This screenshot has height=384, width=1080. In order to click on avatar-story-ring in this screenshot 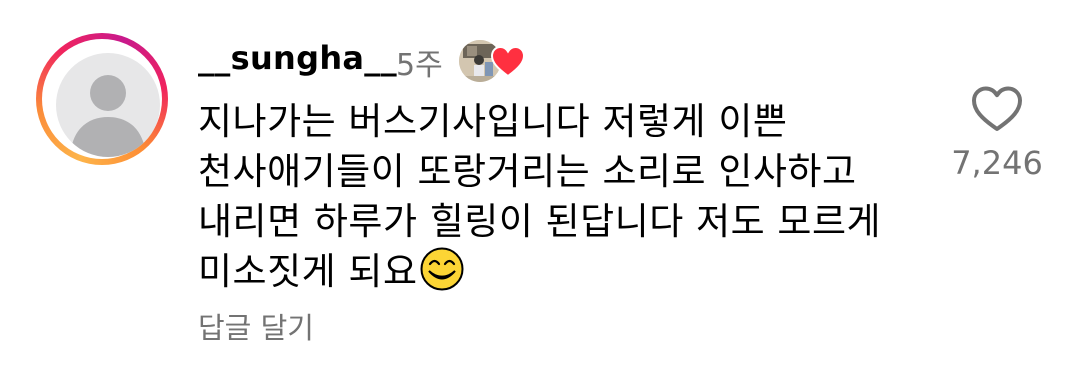, I will do `click(102, 99)`.